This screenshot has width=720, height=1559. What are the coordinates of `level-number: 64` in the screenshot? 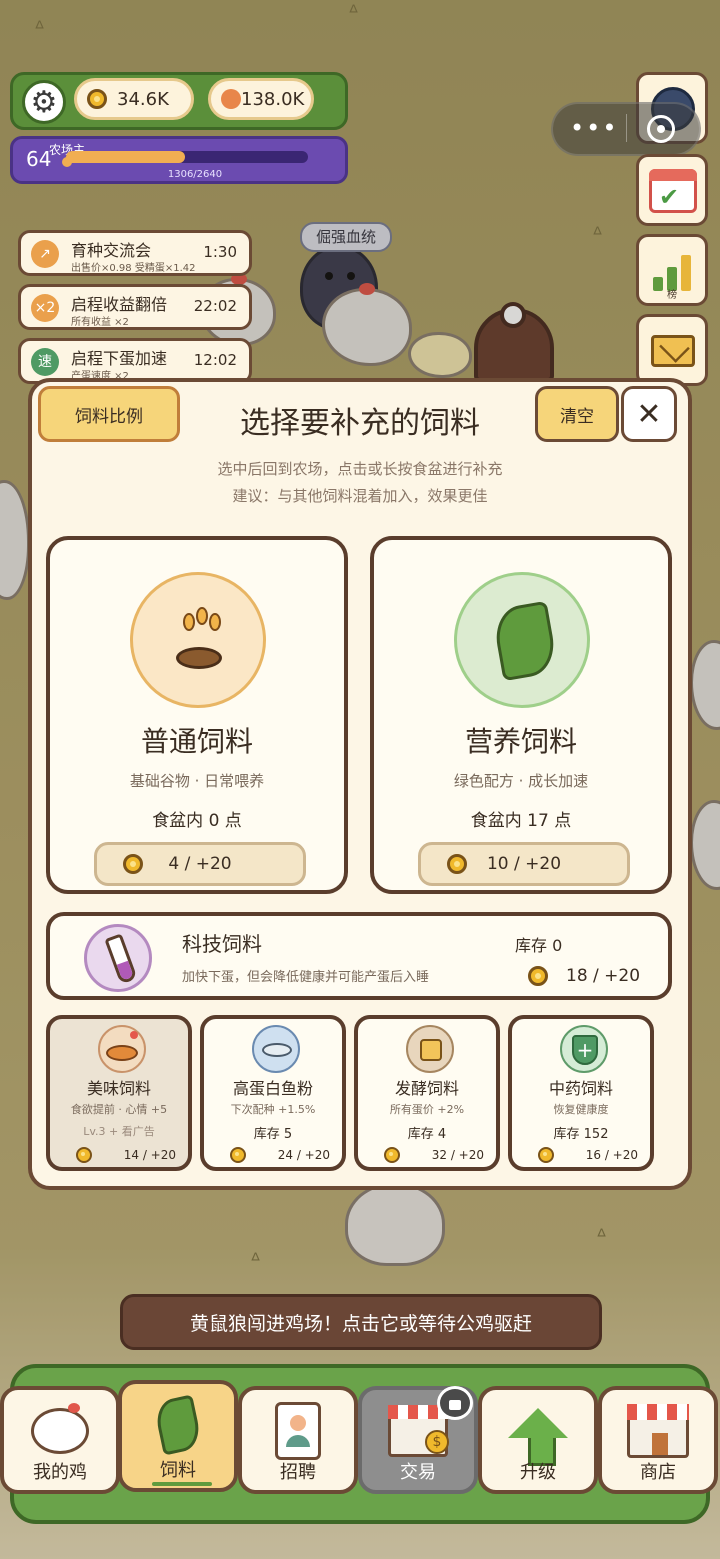 It's located at (39, 159).